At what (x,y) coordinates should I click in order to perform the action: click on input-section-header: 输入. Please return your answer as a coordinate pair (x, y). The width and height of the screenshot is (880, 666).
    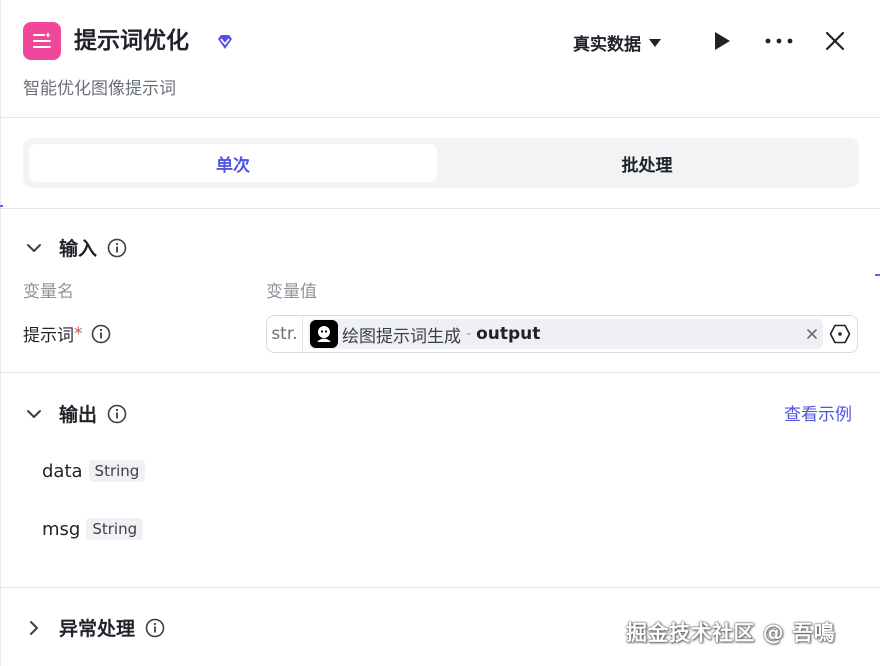
    Looking at the image, I should click on (76, 247).